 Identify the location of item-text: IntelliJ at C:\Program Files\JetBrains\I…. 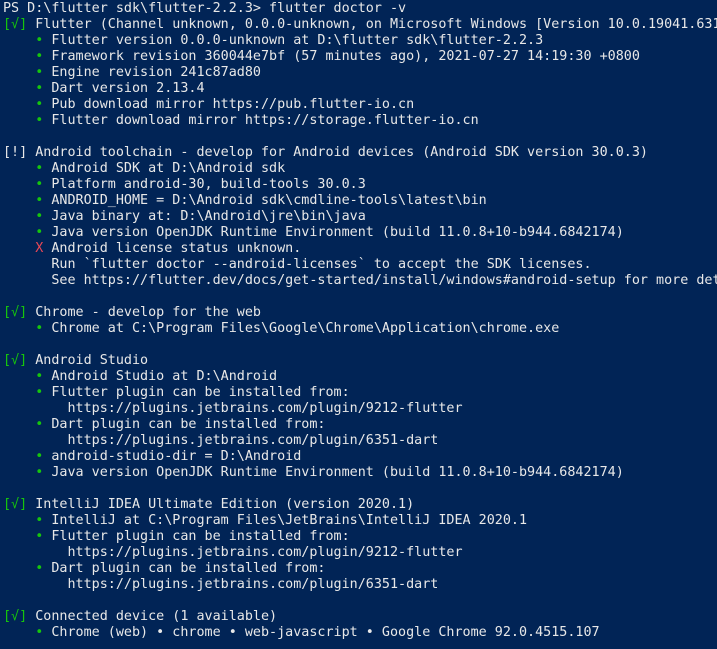
(289, 520).